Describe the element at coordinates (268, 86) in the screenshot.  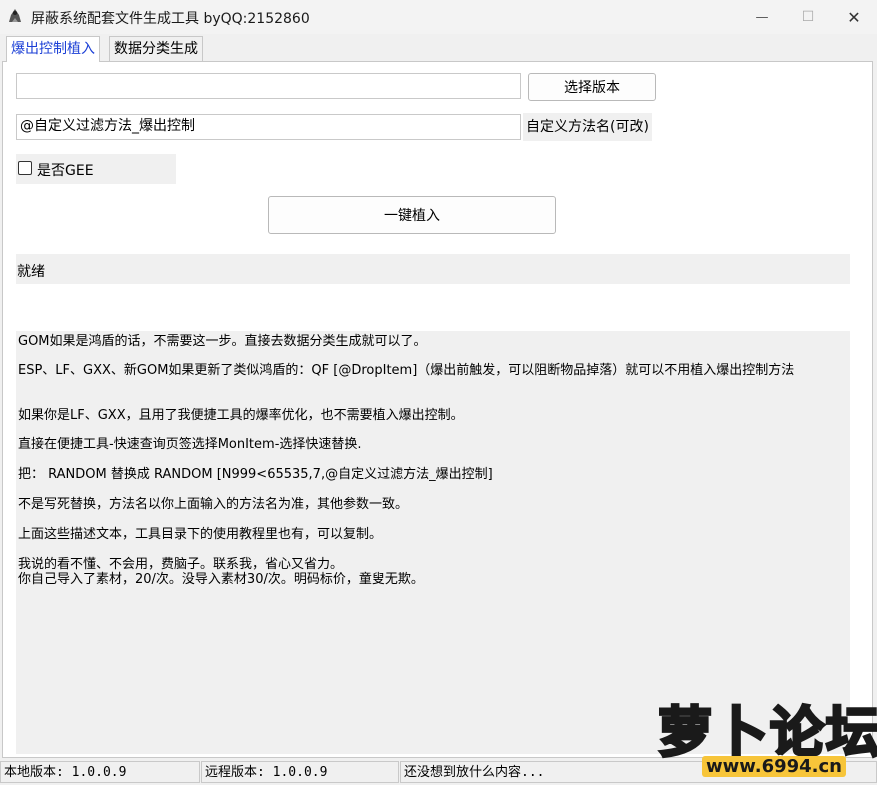
I see `version-path-input` at that location.